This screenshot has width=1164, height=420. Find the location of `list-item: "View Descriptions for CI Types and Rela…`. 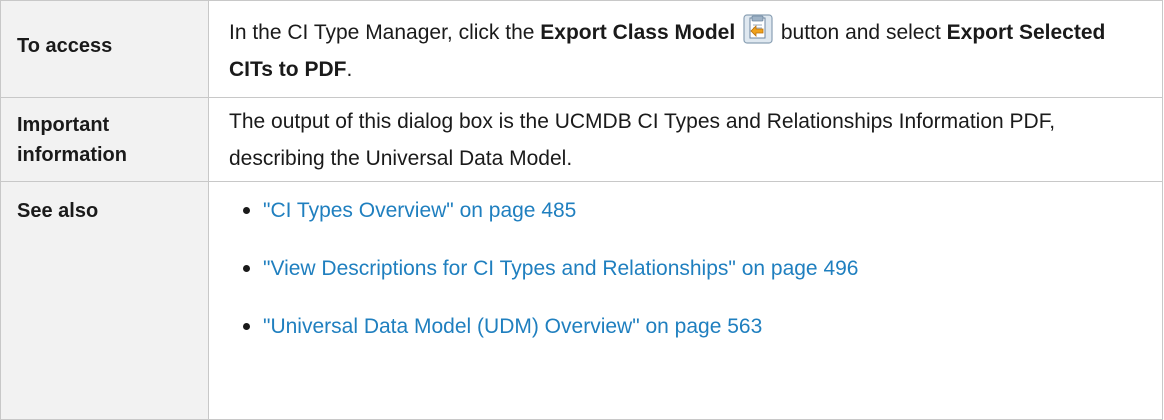

list-item: "View Descriptions for CI Types and Rela… is located at coordinates (694, 276).